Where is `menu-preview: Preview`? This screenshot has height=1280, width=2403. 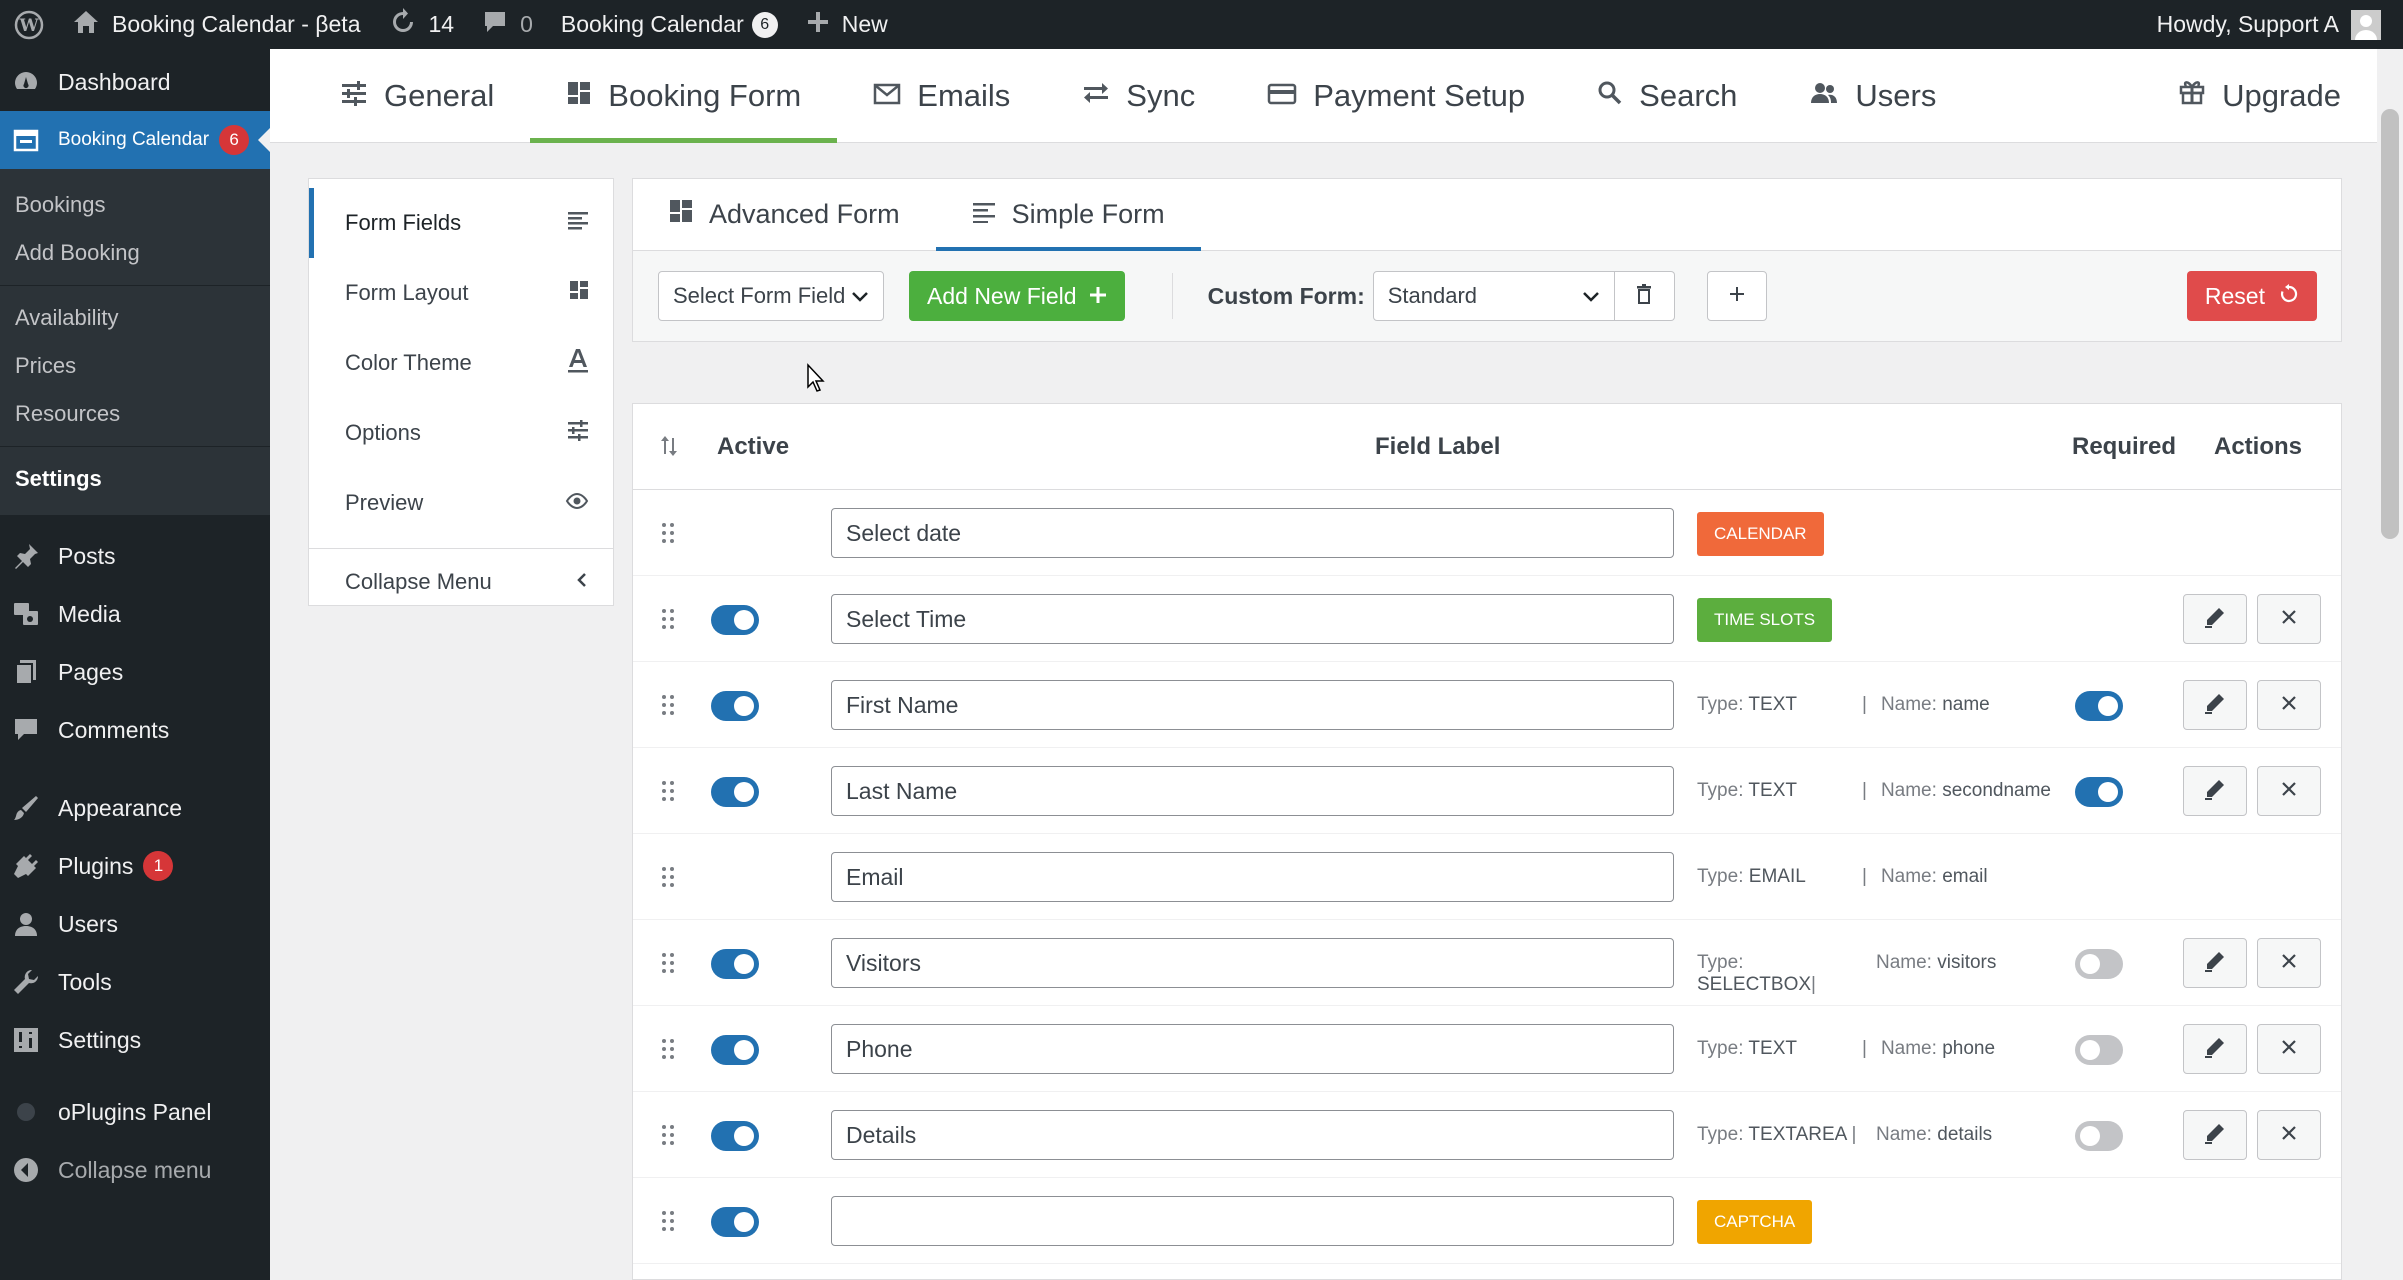 menu-preview: Preview is located at coordinates (461, 503).